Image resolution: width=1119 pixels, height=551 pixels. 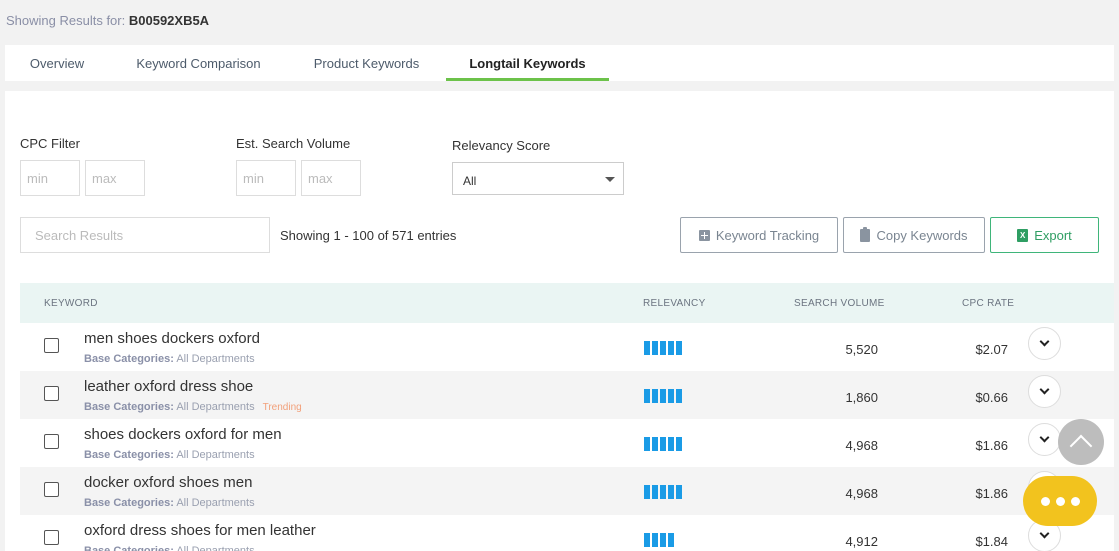 I want to click on volume-filter-label: Est. Search Volume, so click(x=293, y=143).